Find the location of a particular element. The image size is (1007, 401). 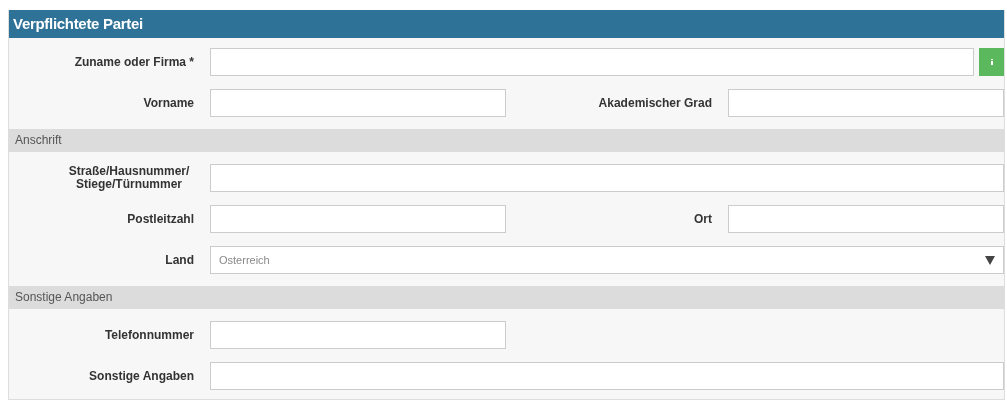

field-label: Zuname oder Firma * is located at coordinates (134, 61).